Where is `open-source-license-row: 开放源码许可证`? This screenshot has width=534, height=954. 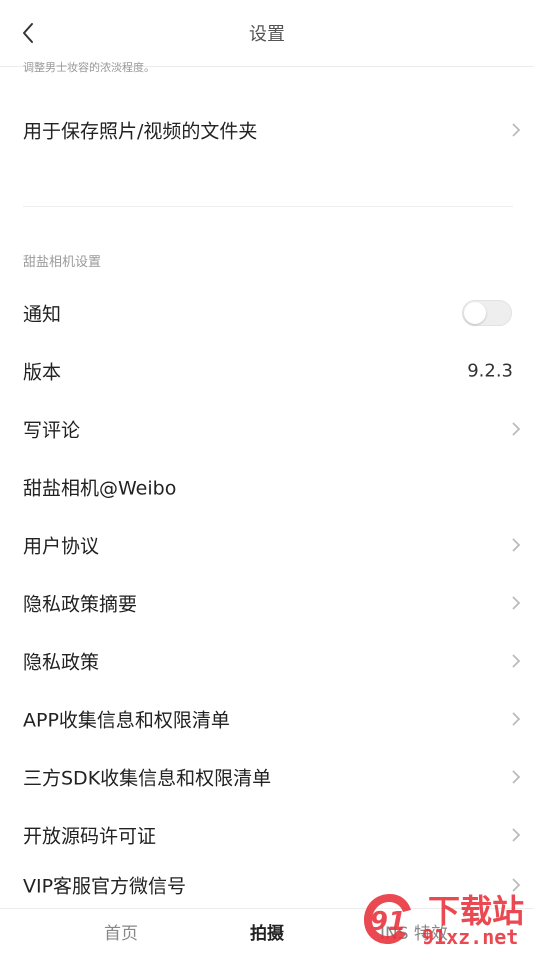
open-source-license-row: 开放源码许可证 is located at coordinates (267, 835).